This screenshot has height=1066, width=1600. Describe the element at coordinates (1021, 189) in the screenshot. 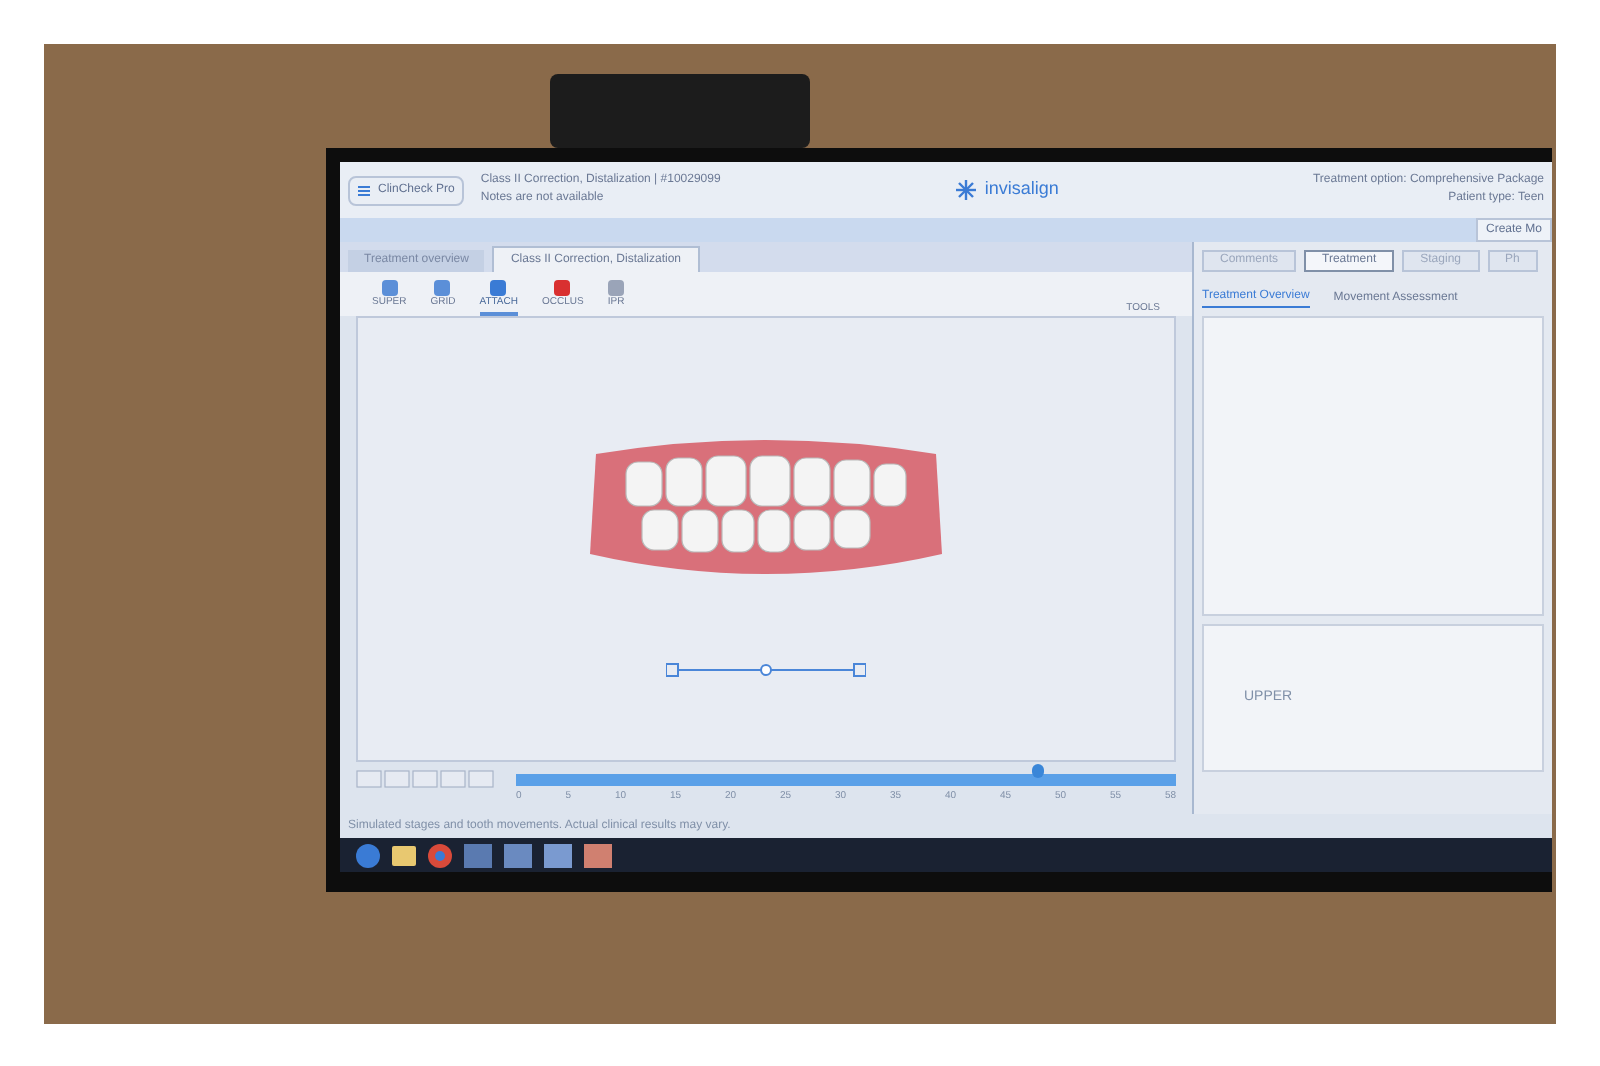

I see `brand-name: invisalign` at that location.